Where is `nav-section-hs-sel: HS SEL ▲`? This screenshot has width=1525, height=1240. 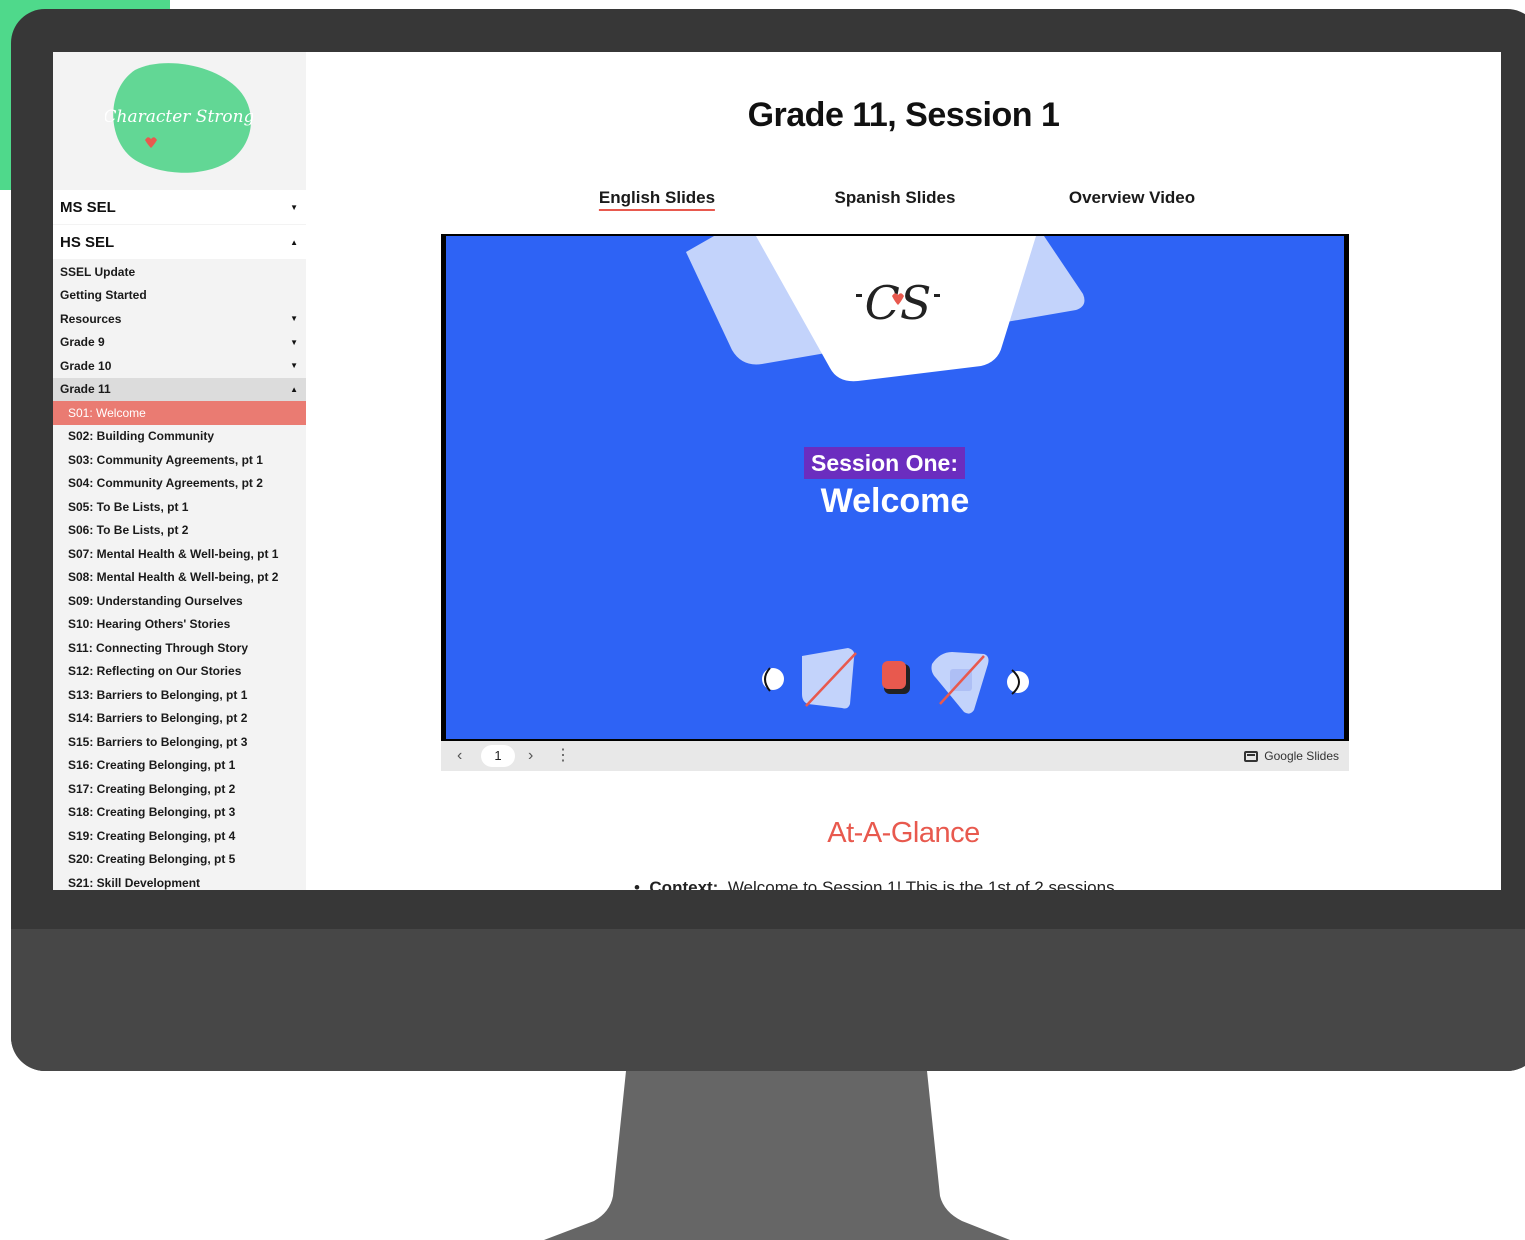
nav-section-hs-sel: HS SEL ▲ is located at coordinates (179, 242).